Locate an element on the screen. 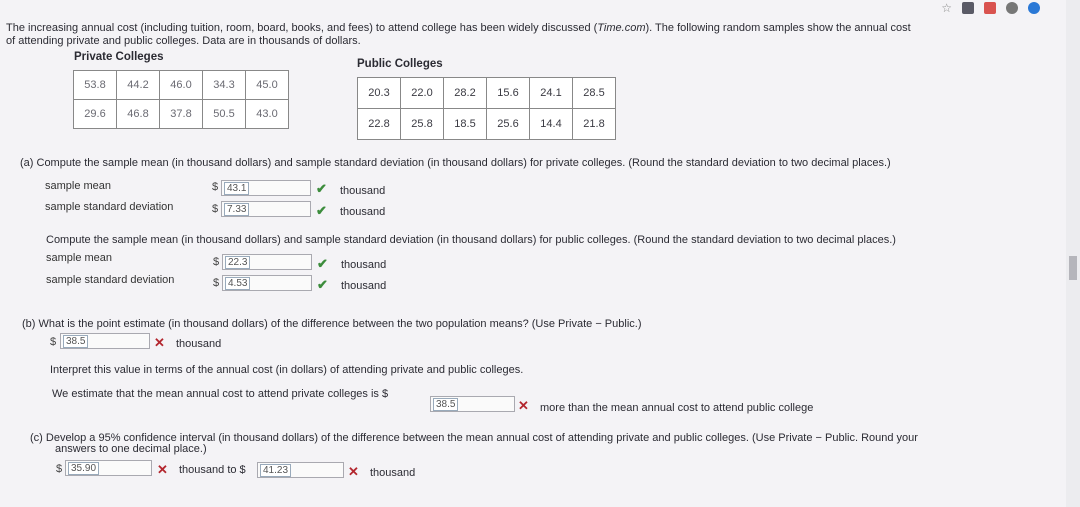 This screenshot has height=507, width=1080. table-cell: 34.3 is located at coordinates (224, 85).